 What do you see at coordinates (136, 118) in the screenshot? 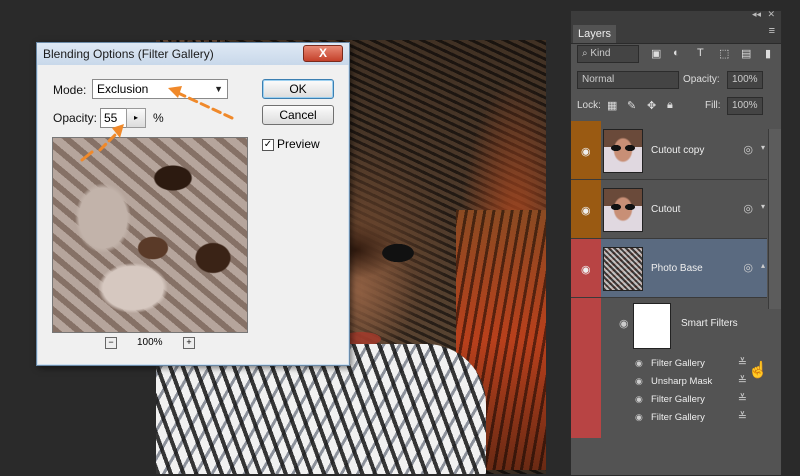
I see `opacity-slider-button: ▸` at bounding box center [136, 118].